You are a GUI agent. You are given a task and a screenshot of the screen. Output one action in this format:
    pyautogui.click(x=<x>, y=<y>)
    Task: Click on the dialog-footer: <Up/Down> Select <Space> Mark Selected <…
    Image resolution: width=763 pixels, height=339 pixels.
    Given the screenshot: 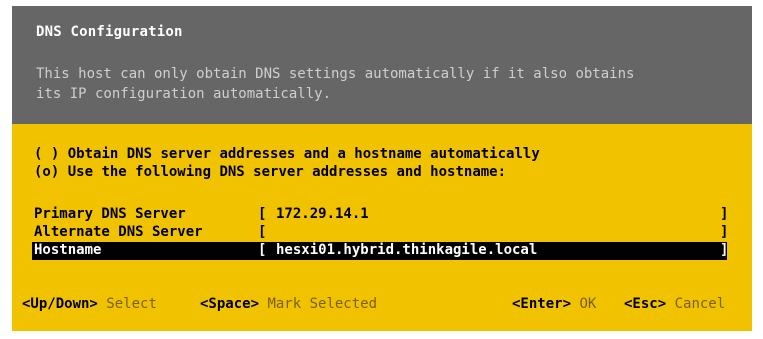 What is the action you would take?
    pyautogui.click(x=382, y=307)
    